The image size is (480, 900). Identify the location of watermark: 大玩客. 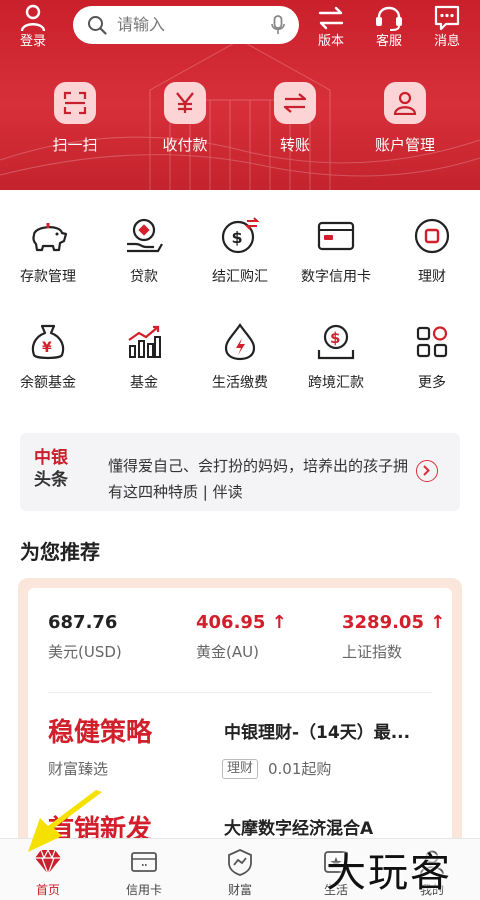
(389, 873).